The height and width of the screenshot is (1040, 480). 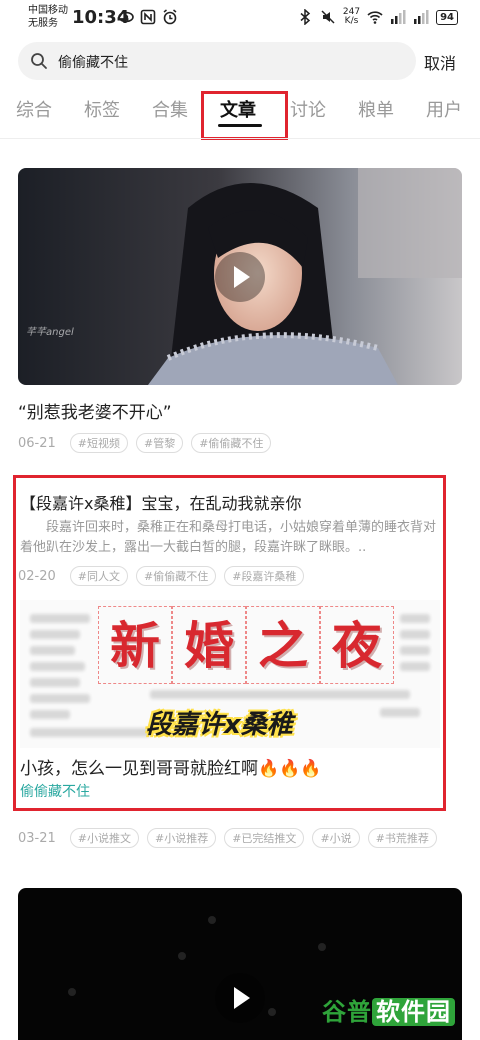 What do you see at coordinates (171, 766) in the screenshot?
I see `article-subtitle: 小孩，怎么一见到哥哥就脸红啊🔥🔥🔥` at bounding box center [171, 766].